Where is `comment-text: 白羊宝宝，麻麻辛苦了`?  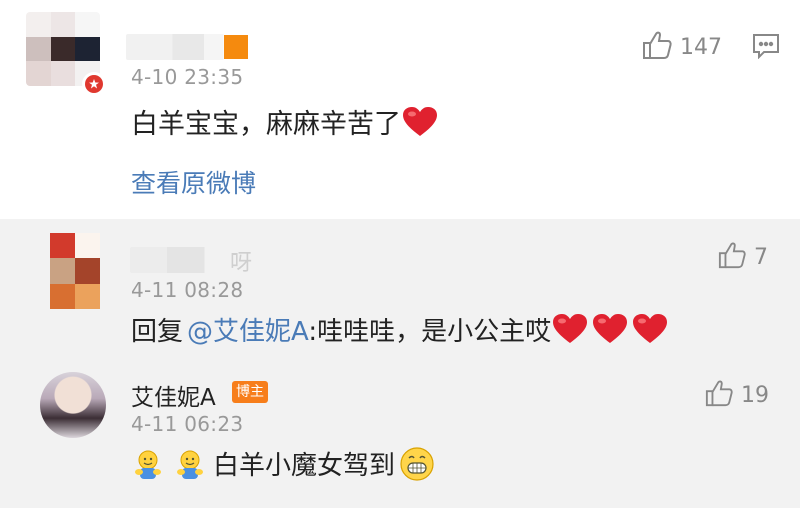
comment-text: 白羊宝宝，麻麻辛苦了 is located at coordinates (284, 121).